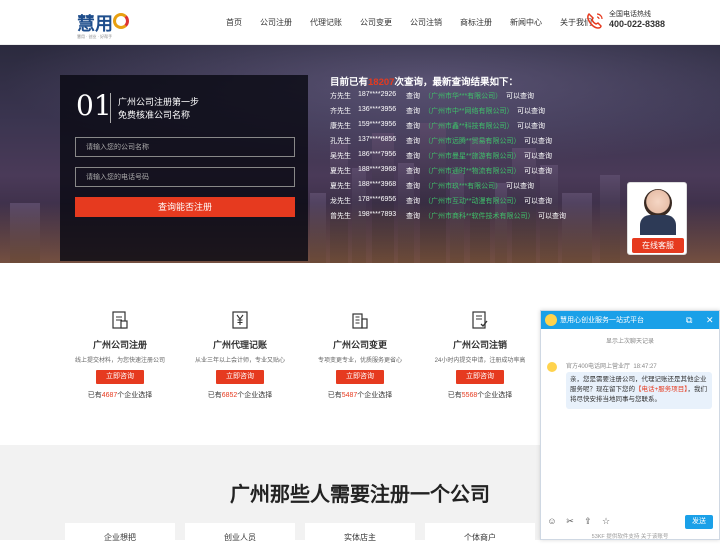 This screenshot has width=720, height=553. I want to click on service-card-bookkeeping: 广州代理记账 从业三年以上会计师，专业又贴心 立即咨询 已有6852个企业选择, so click(240, 360).